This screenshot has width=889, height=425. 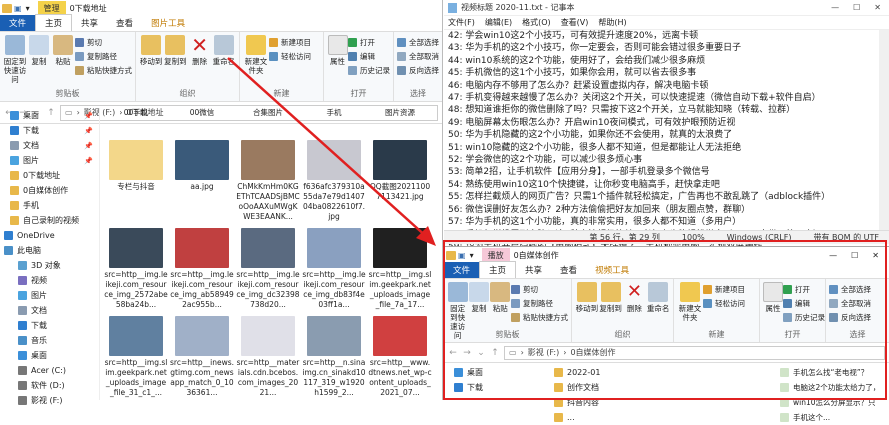 I want to click on nav-item: 下载 📌, so click(x=49, y=130).